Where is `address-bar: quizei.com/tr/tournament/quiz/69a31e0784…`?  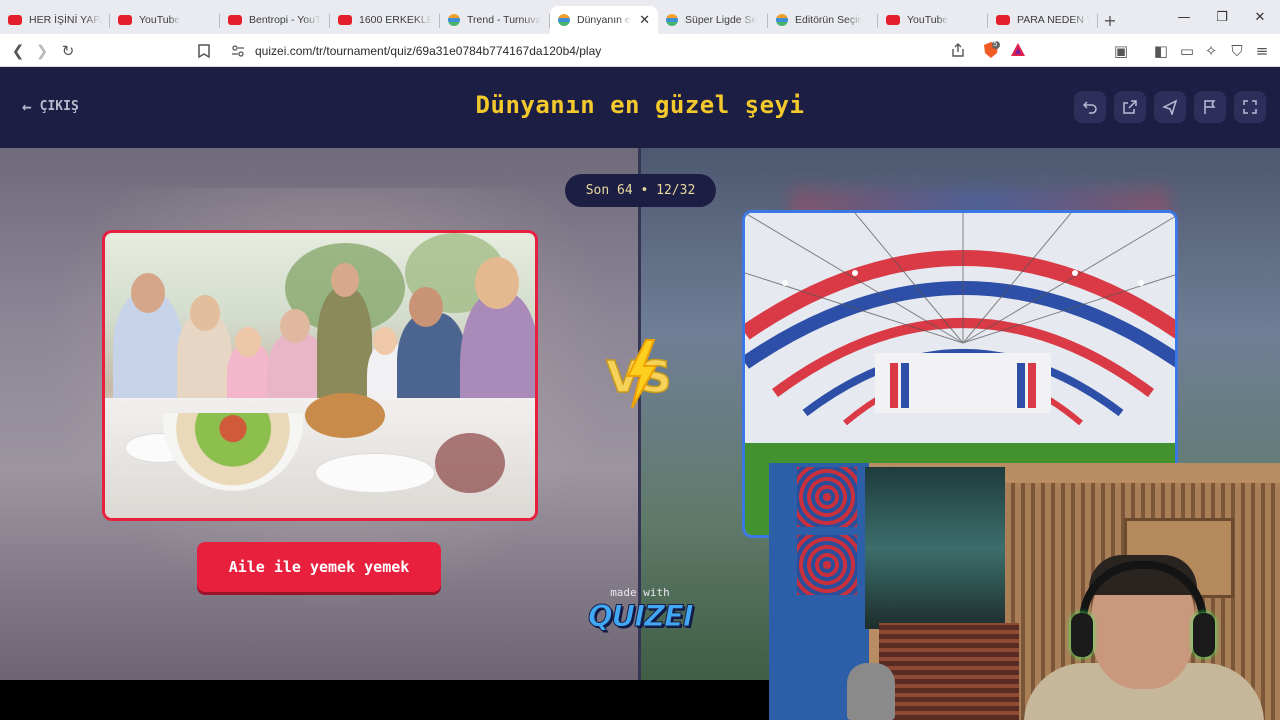 address-bar: quizei.com/tr/tournament/quiz/69a31e0784… is located at coordinates (628, 50).